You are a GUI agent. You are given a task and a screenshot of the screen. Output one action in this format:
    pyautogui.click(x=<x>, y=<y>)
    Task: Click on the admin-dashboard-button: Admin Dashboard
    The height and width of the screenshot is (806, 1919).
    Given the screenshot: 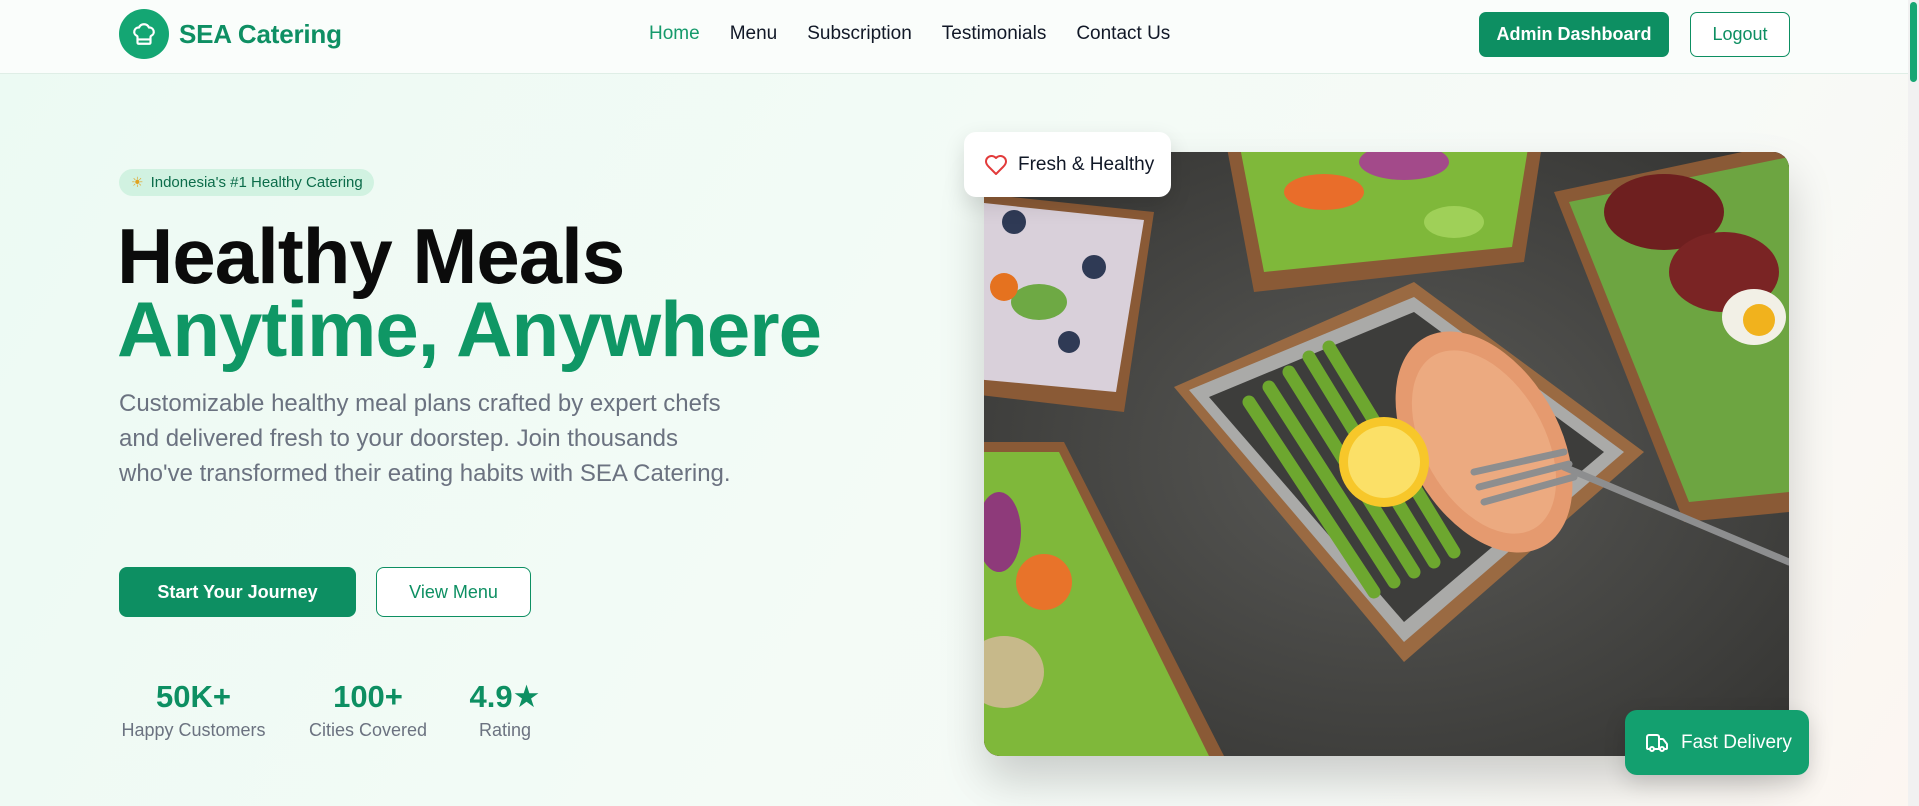 What is the action you would take?
    pyautogui.click(x=1574, y=34)
    